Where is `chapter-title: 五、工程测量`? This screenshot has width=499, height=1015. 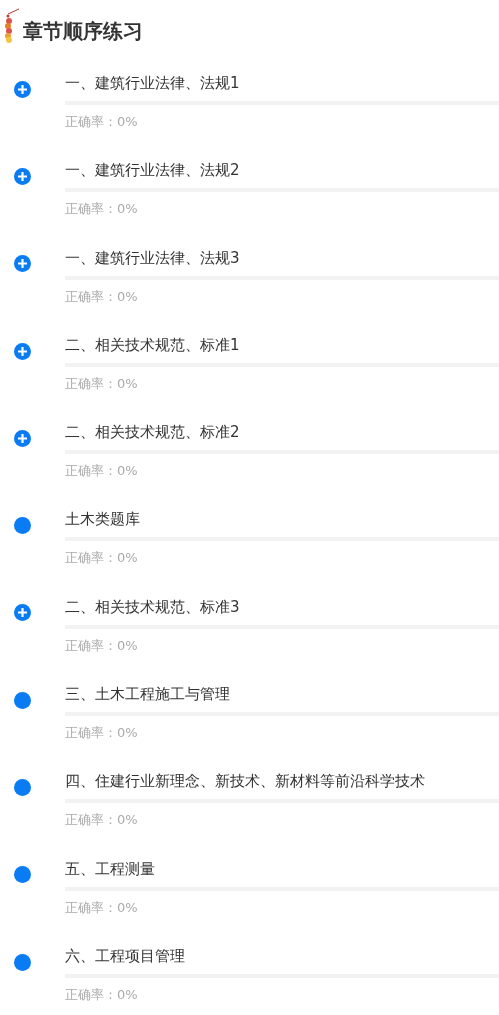
chapter-title: 五、工程测量 is located at coordinates (282, 868).